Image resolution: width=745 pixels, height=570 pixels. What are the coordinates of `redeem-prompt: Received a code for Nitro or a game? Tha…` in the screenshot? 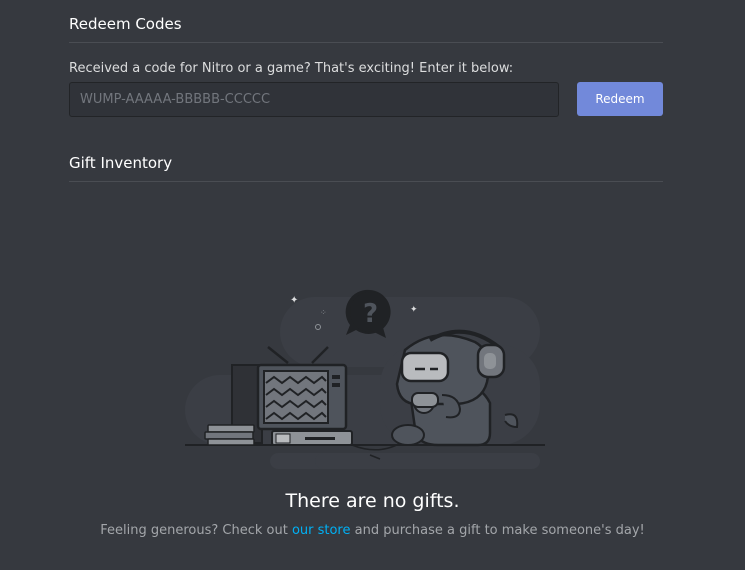 It's located at (291, 68).